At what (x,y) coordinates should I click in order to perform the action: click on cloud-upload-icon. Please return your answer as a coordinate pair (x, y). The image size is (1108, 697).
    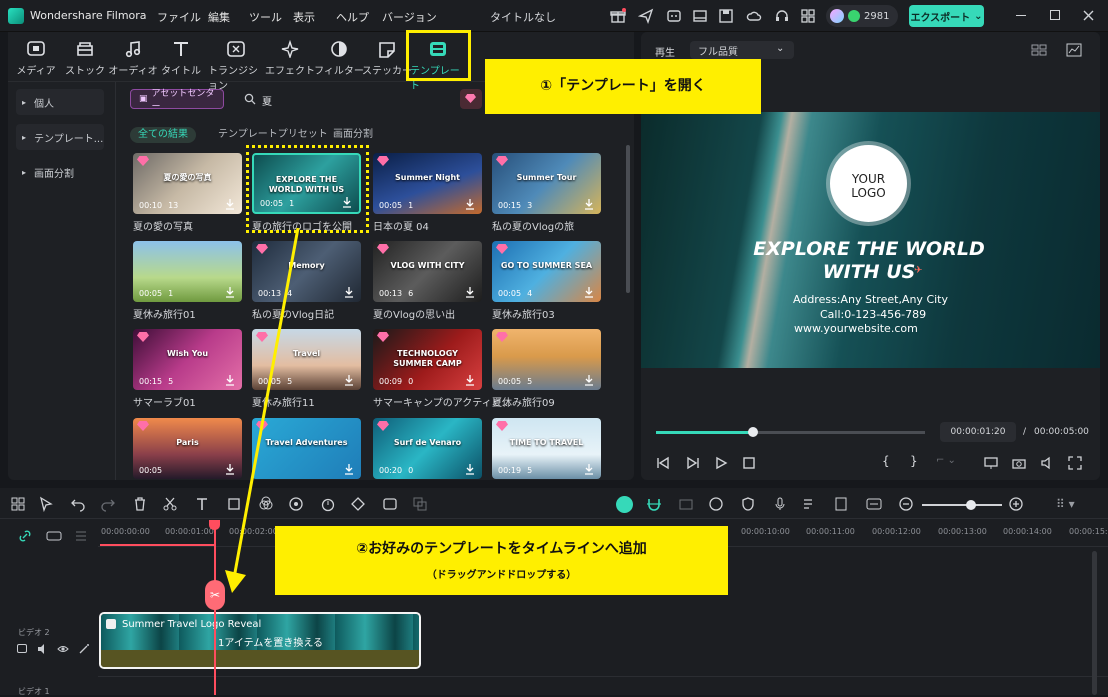
    Looking at the image, I should click on (754, 16).